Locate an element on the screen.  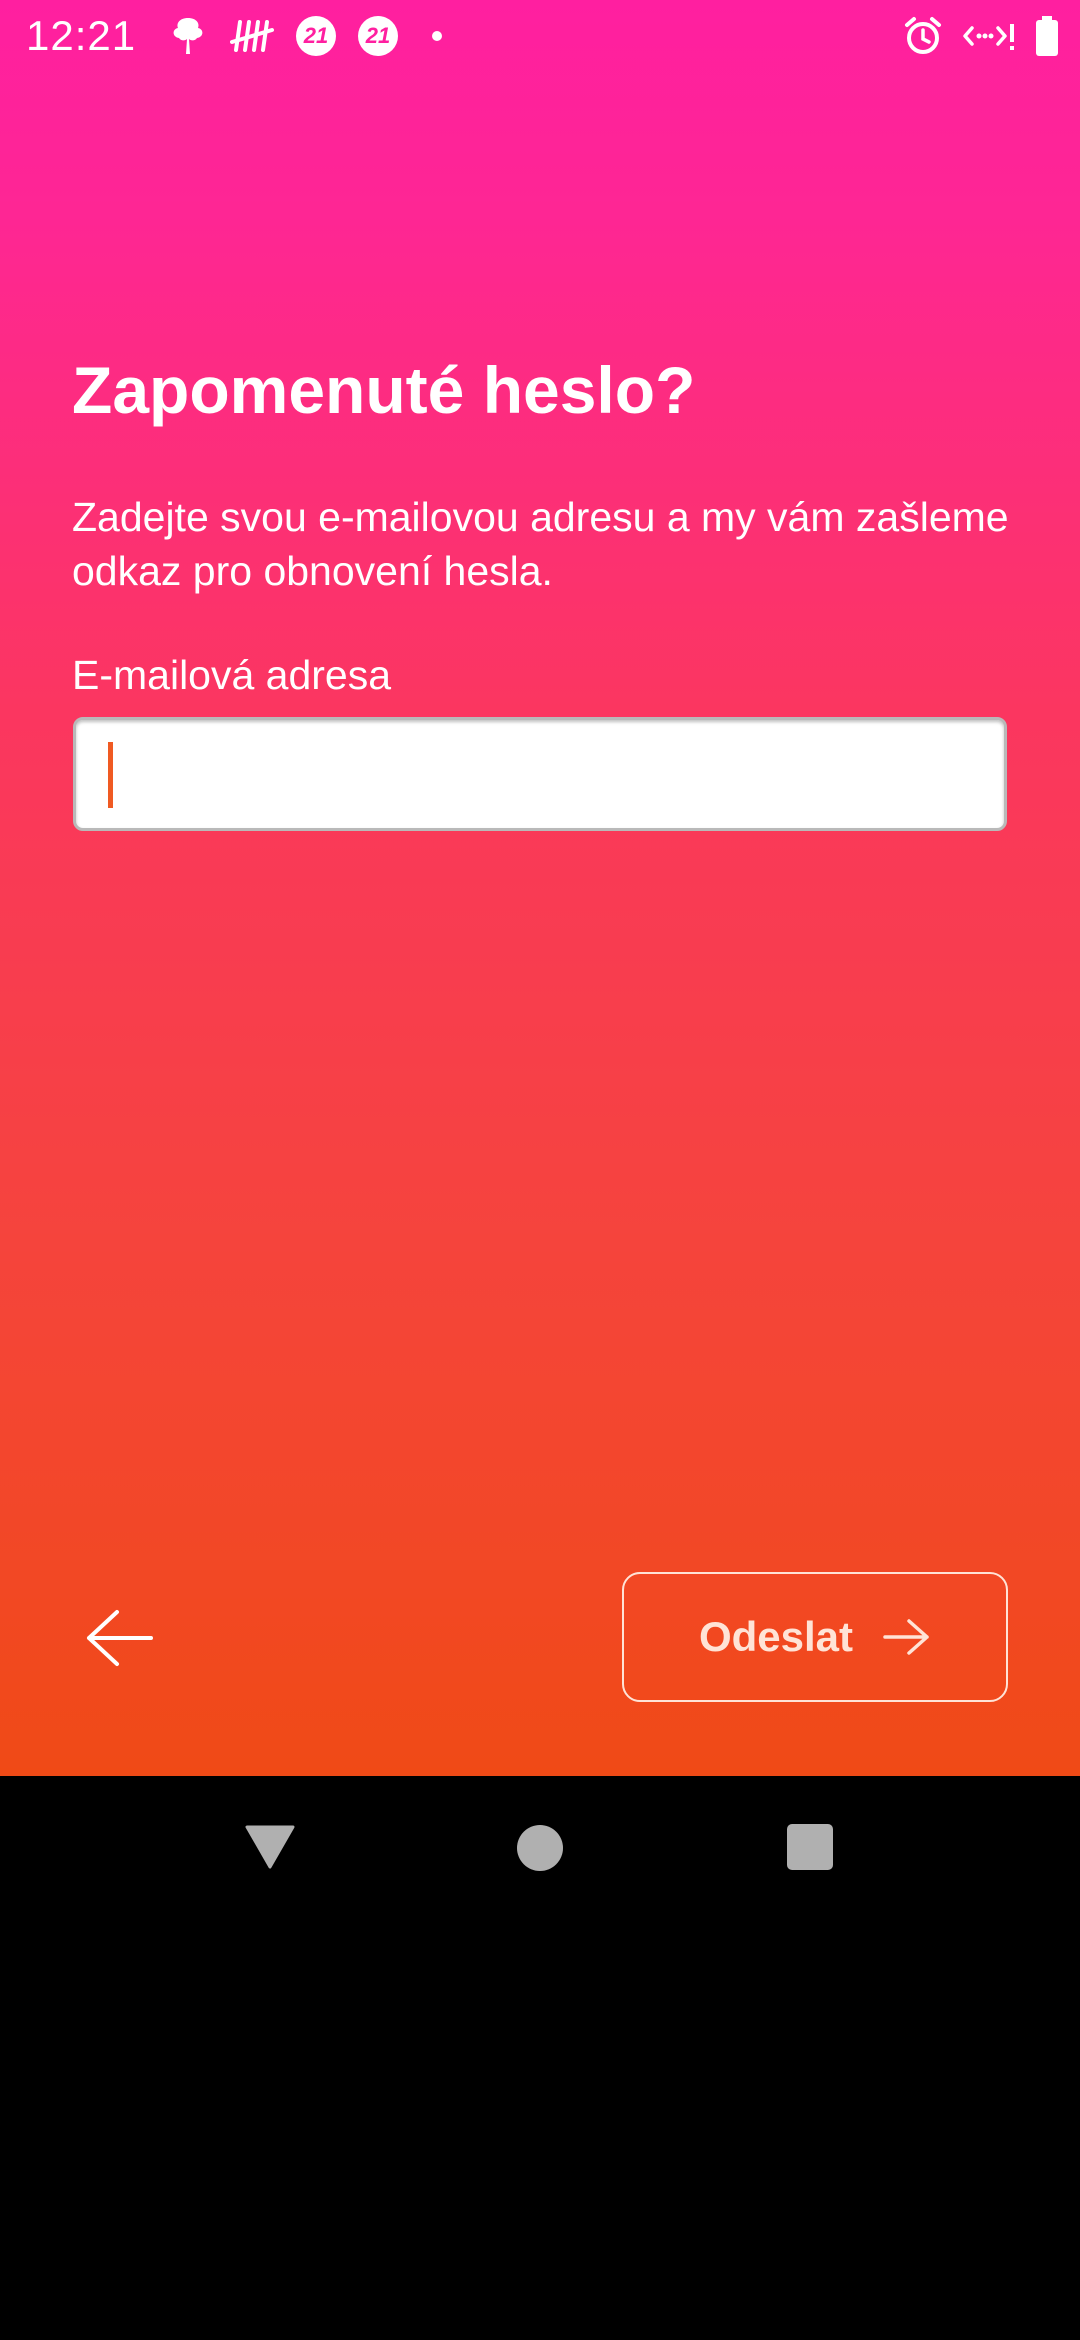
status-system-icons is located at coordinates (981, 36).